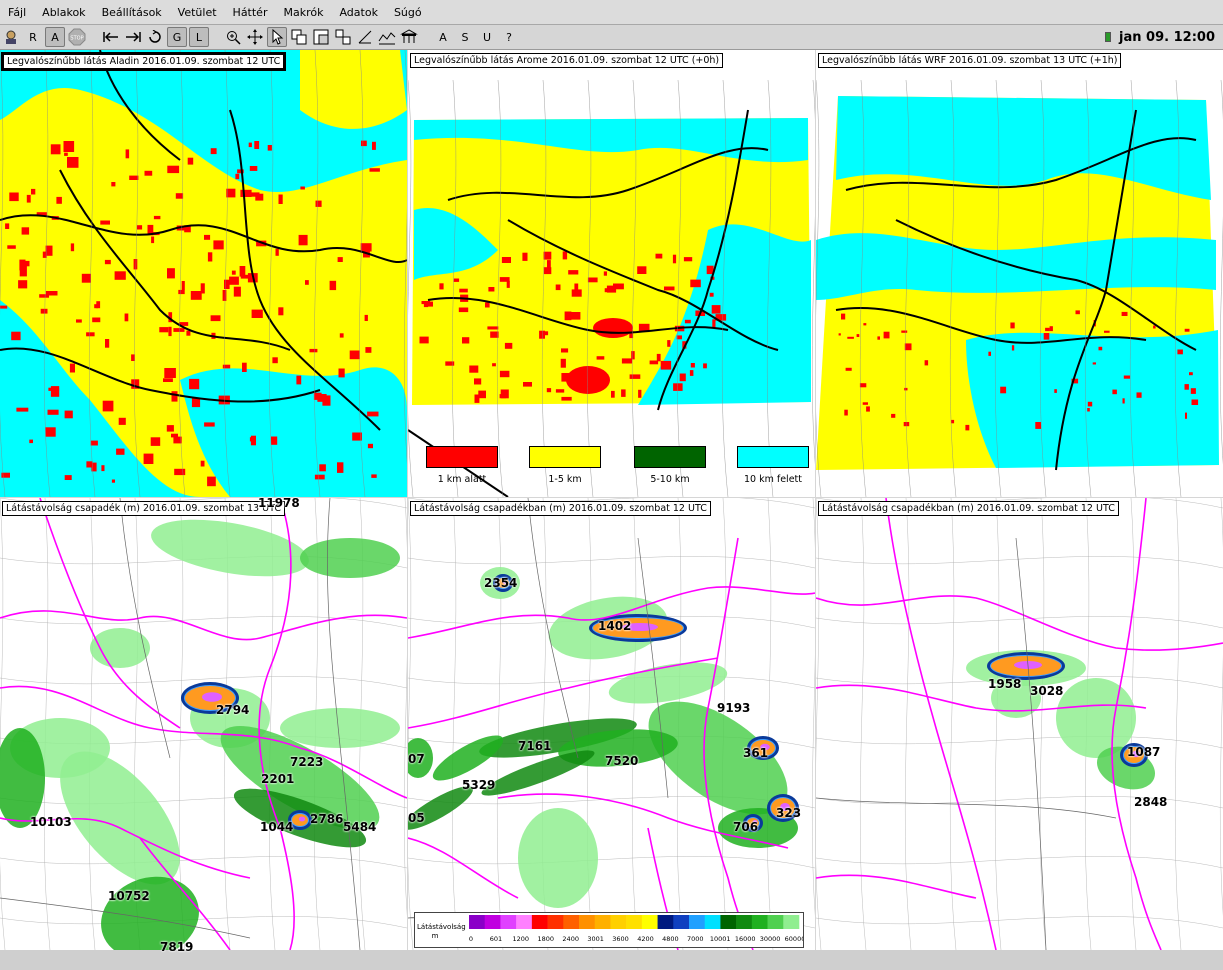 This screenshot has height=970, width=1223. I want to click on tool-r-button: R, so click(33, 37).